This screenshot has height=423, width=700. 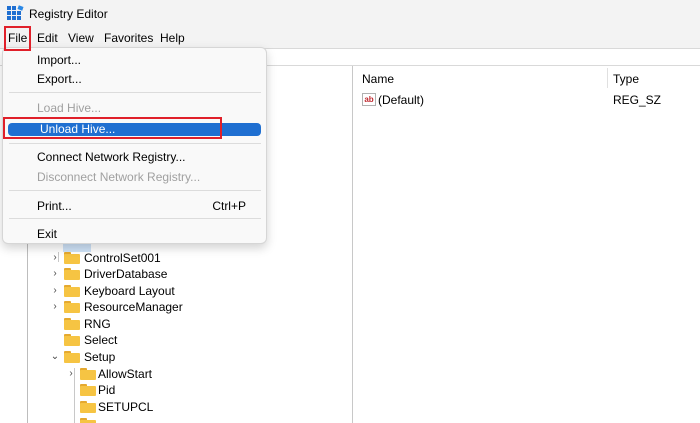 What do you see at coordinates (47, 234) in the screenshot?
I see `menu-item-exit: Exit` at bounding box center [47, 234].